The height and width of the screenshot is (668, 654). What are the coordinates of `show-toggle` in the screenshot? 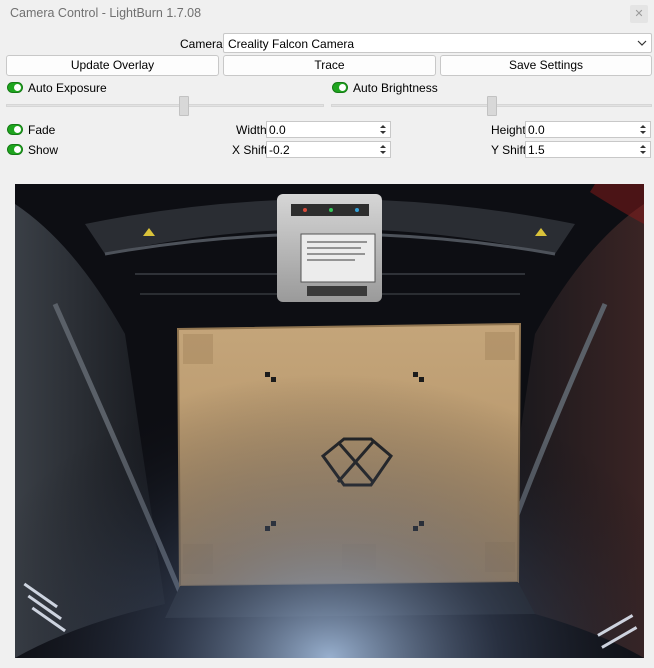 It's located at (15, 149).